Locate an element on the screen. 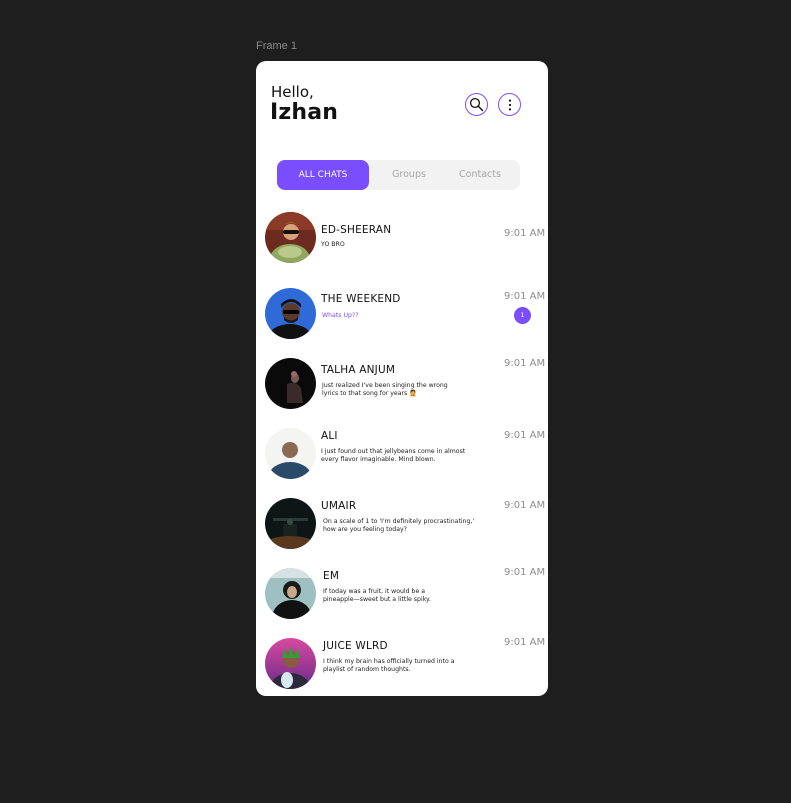 The height and width of the screenshot is (803, 791). tab-all-chats: ALL CHATS is located at coordinates (323, 175).